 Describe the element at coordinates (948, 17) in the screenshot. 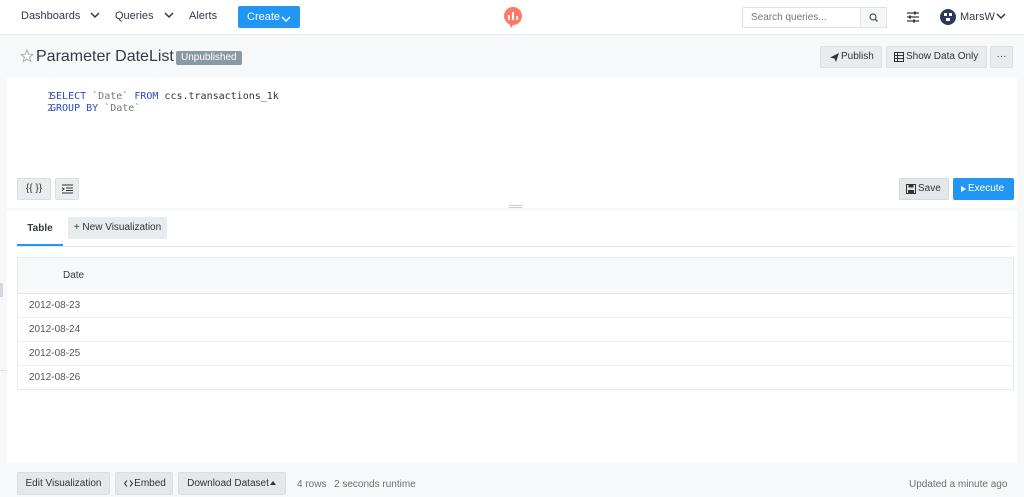

I see `avatar` at that location.